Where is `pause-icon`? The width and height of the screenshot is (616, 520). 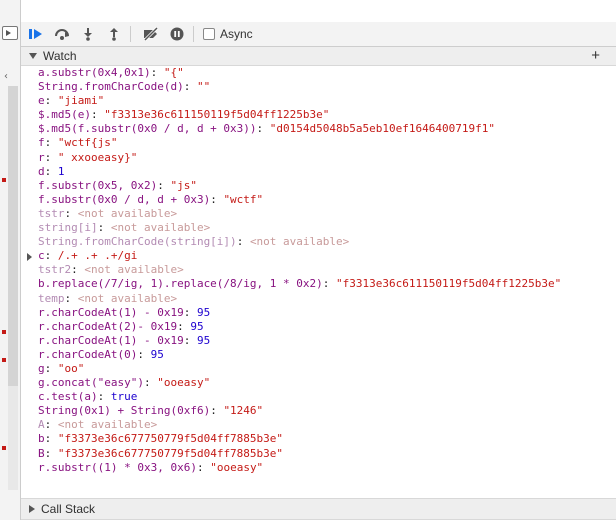
pause-icon is located at coordinates (177, 34).